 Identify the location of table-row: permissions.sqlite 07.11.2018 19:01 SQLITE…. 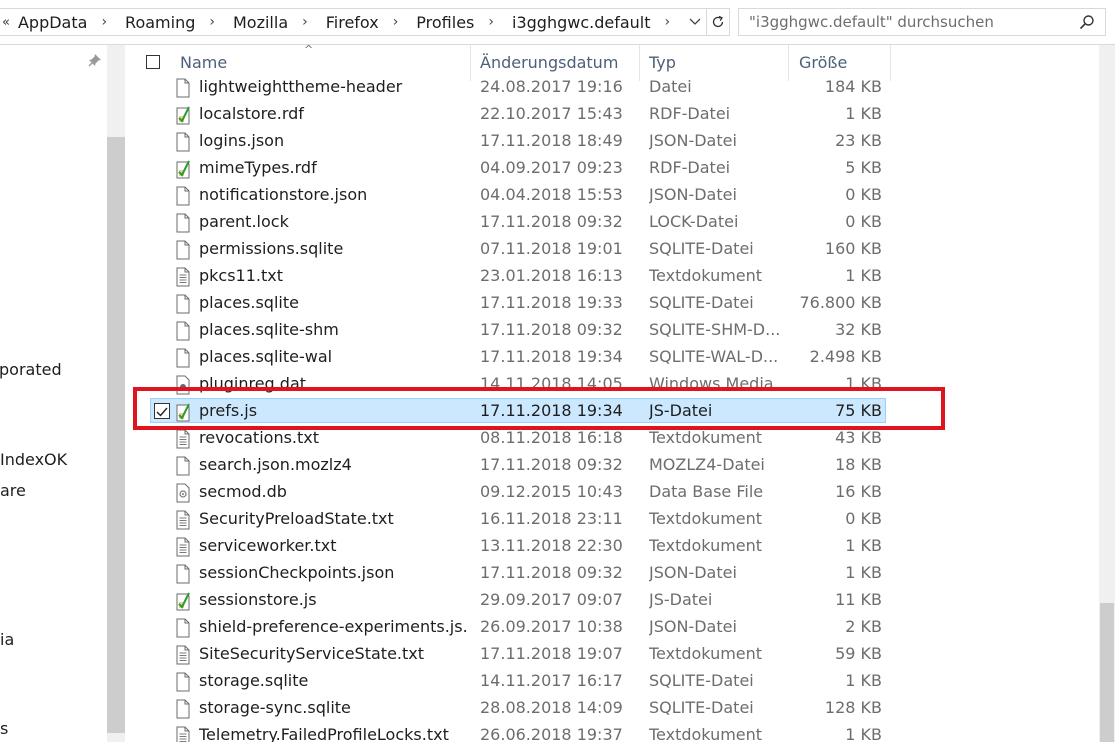
(617, 249).